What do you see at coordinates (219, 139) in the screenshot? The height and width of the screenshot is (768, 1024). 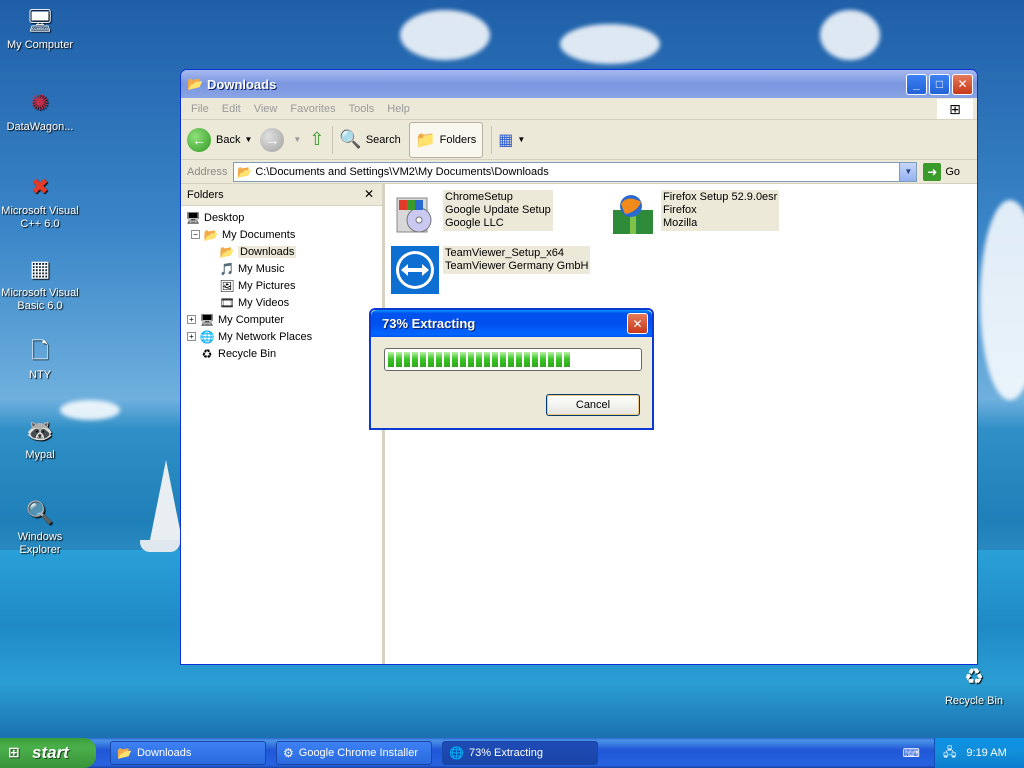 I see `back-button: ← Back ▼` at bounding box center [219, 139].